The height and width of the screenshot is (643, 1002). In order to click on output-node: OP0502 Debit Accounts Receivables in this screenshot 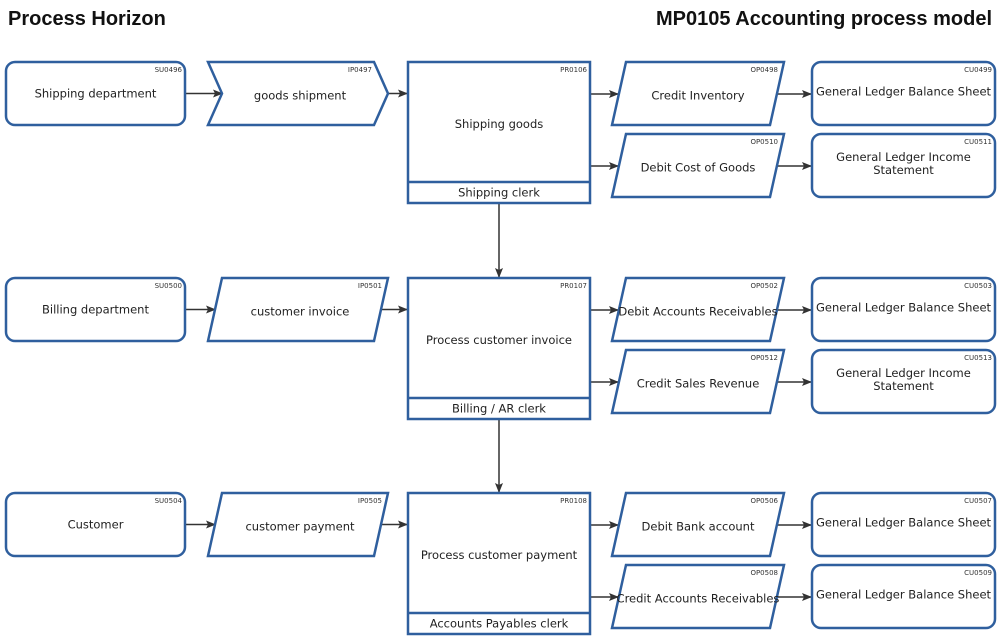, I will do `click(698, 309)`.